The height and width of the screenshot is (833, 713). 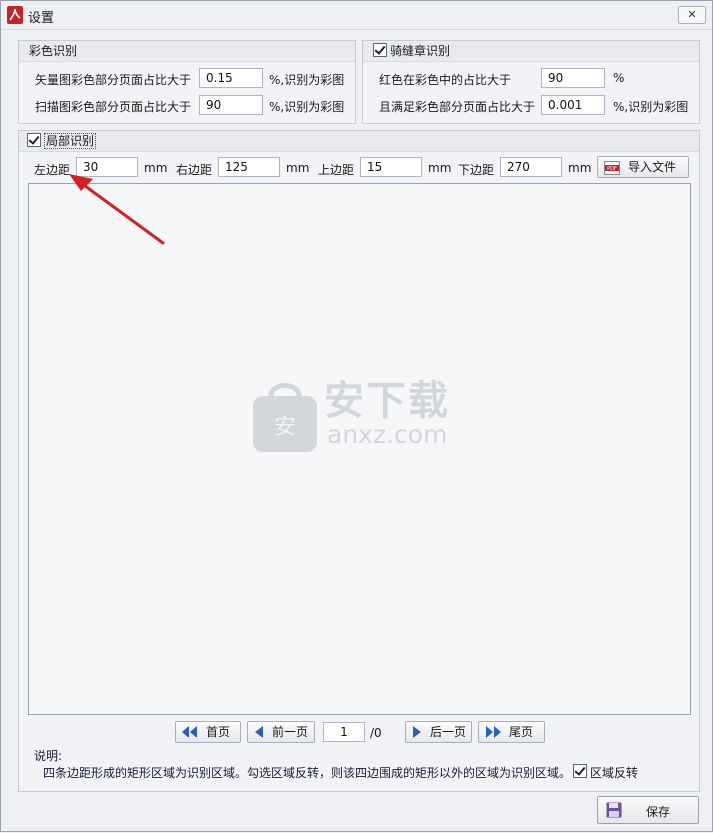 What do you see at coordinates (619, 78) in the screenshot?
I see `red-ratio-suffix: %` at bounding box center [619, 78].